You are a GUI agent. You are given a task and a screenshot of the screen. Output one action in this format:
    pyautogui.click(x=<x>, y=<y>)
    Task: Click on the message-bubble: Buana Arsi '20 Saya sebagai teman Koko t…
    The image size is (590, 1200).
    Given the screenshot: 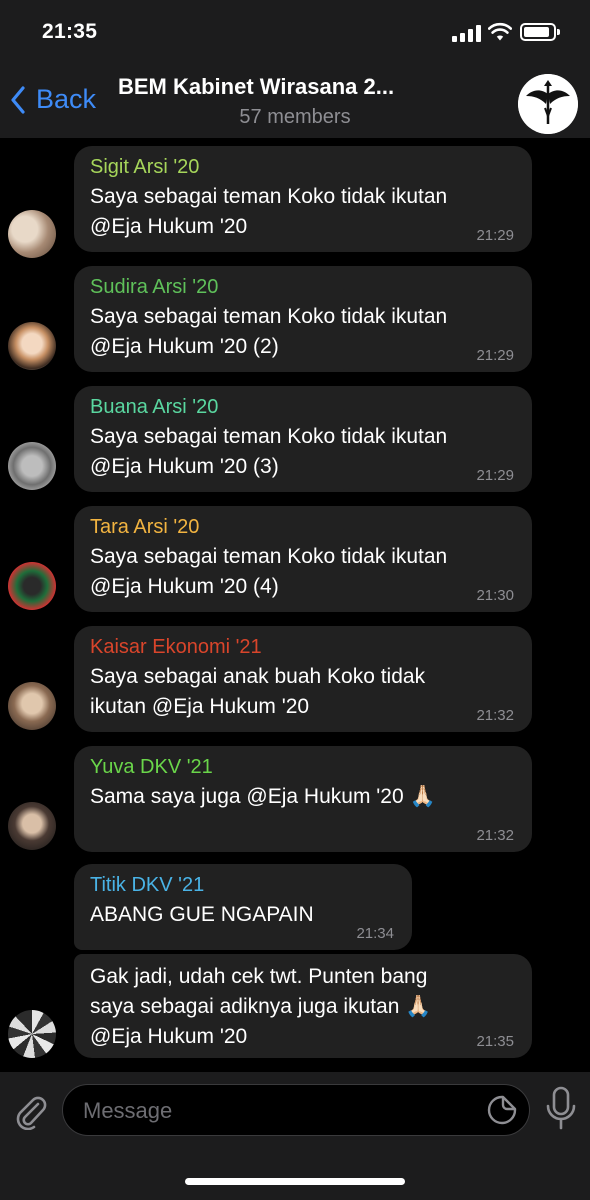 What is the action you would take?
    pyautogui.click(x=303, y=439)
    